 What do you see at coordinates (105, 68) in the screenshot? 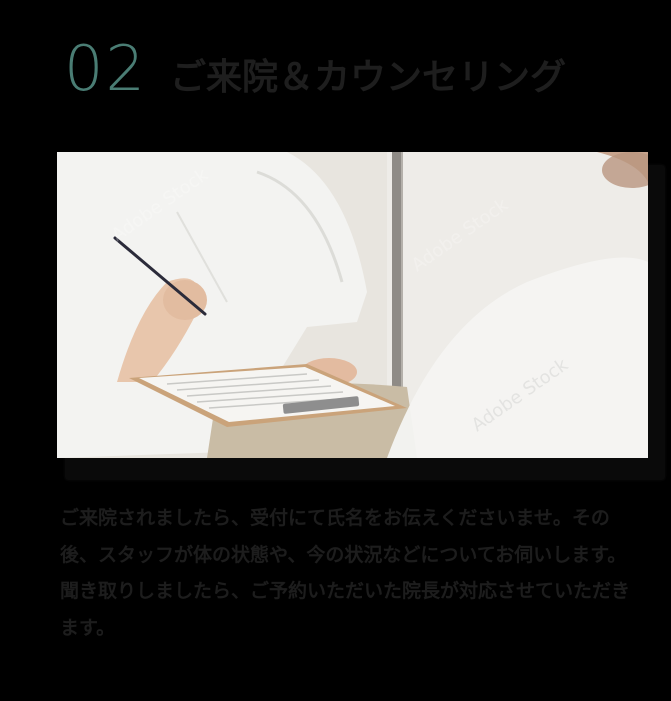
I see `step-number: 02` at bounding box center [105, 68].